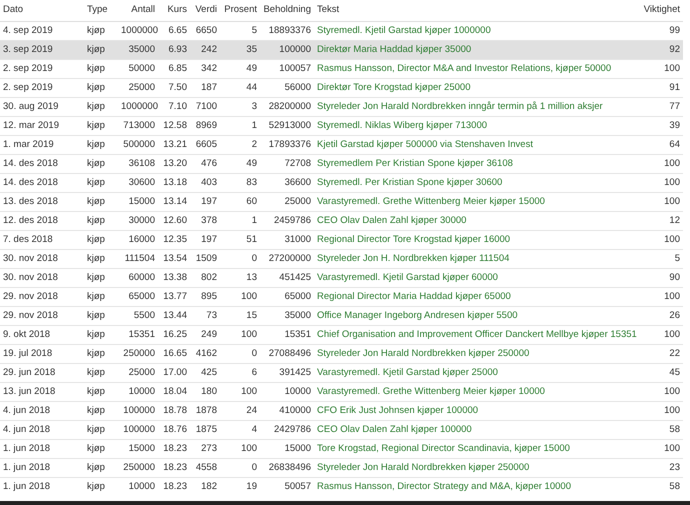 The width and height of the screenshot is (690, 505). I want to click on table-row: 12. mar 2019 kjøp 713000 12.58 8969 1 52913000 Styremedl. Niklas Wiberg kjøper 713000 39, so click(341, 125).